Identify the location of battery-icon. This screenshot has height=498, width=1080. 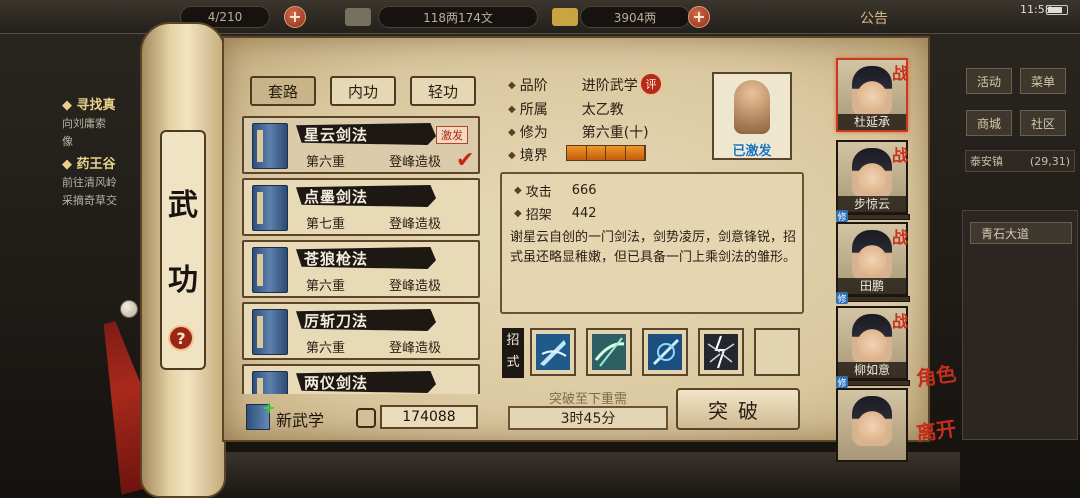
(1057, 10).